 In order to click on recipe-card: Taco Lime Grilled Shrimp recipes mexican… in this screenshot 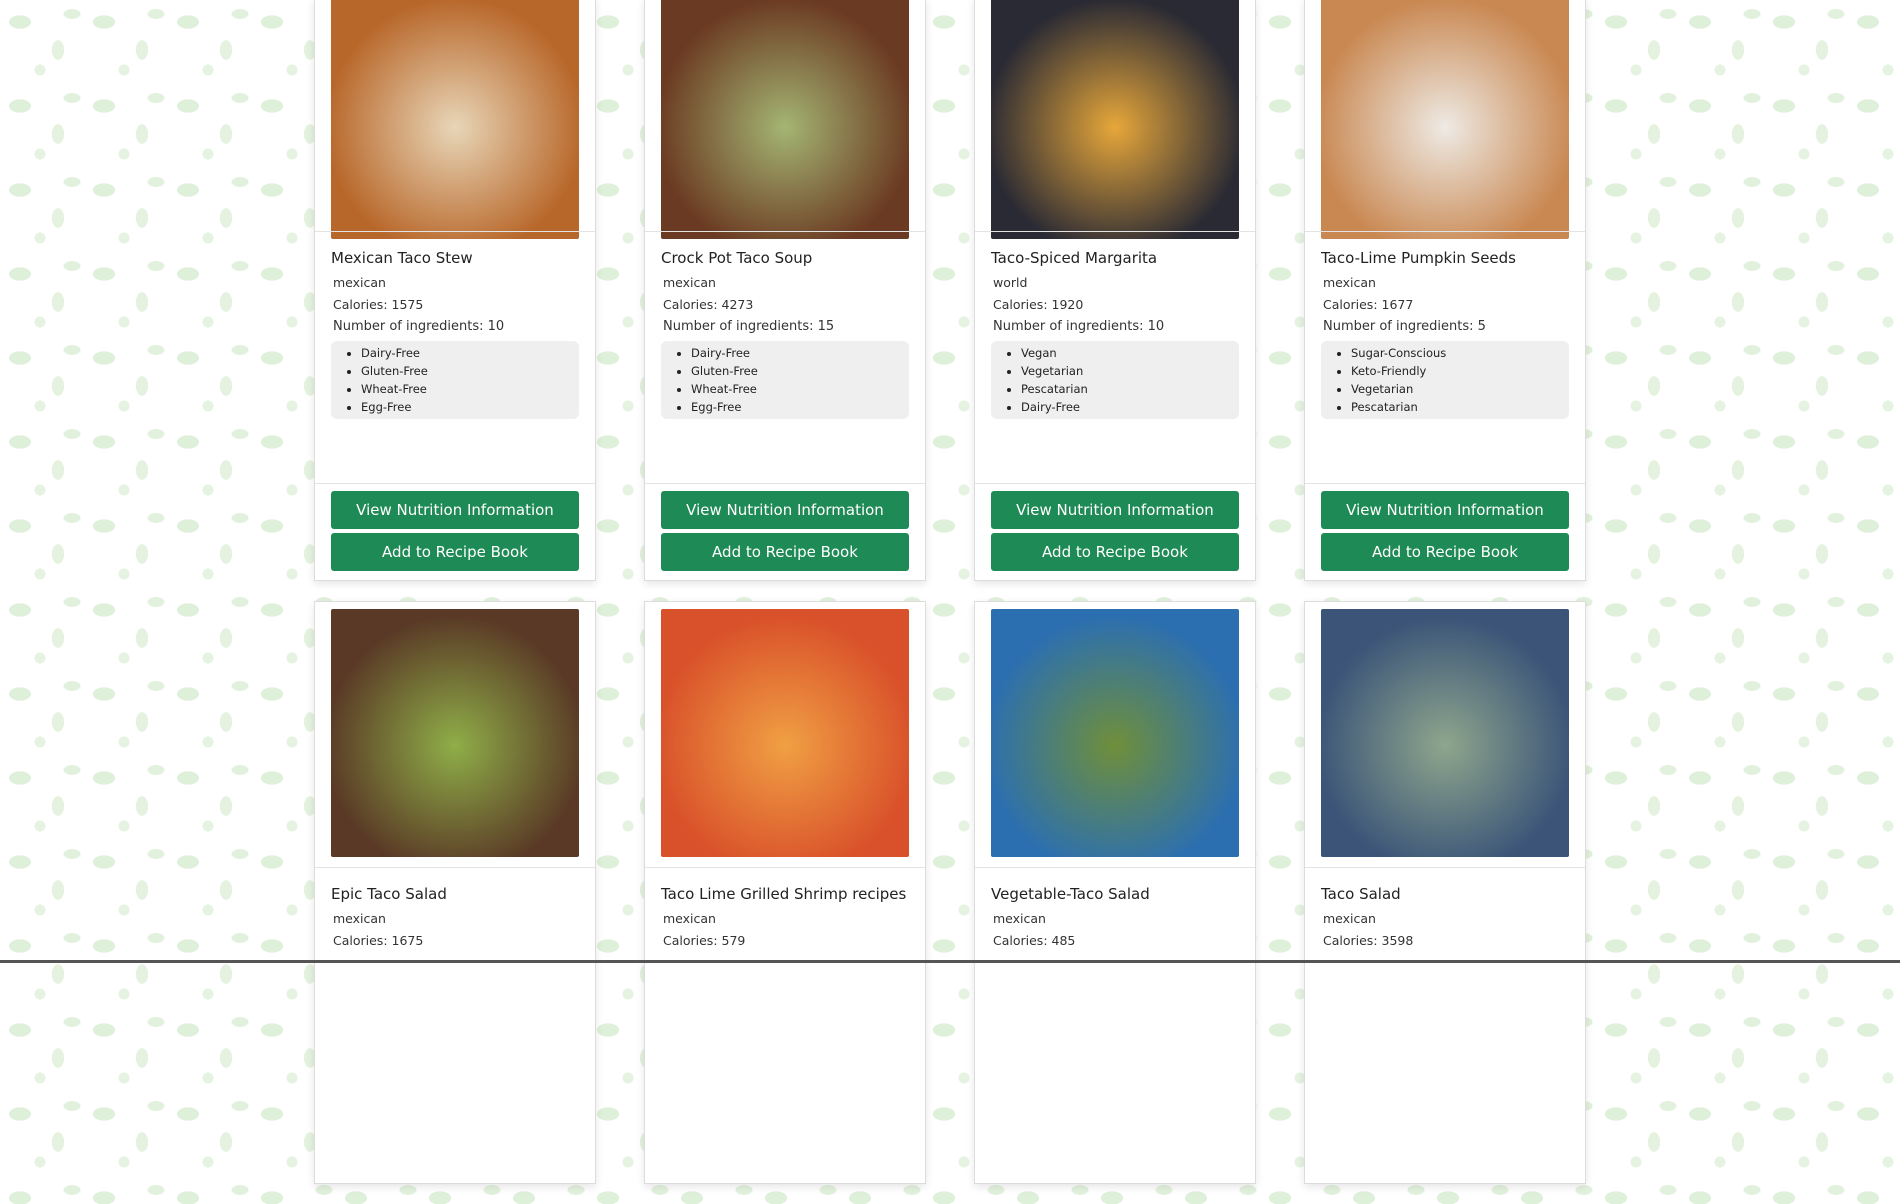, I will do `click(785, 892)`.